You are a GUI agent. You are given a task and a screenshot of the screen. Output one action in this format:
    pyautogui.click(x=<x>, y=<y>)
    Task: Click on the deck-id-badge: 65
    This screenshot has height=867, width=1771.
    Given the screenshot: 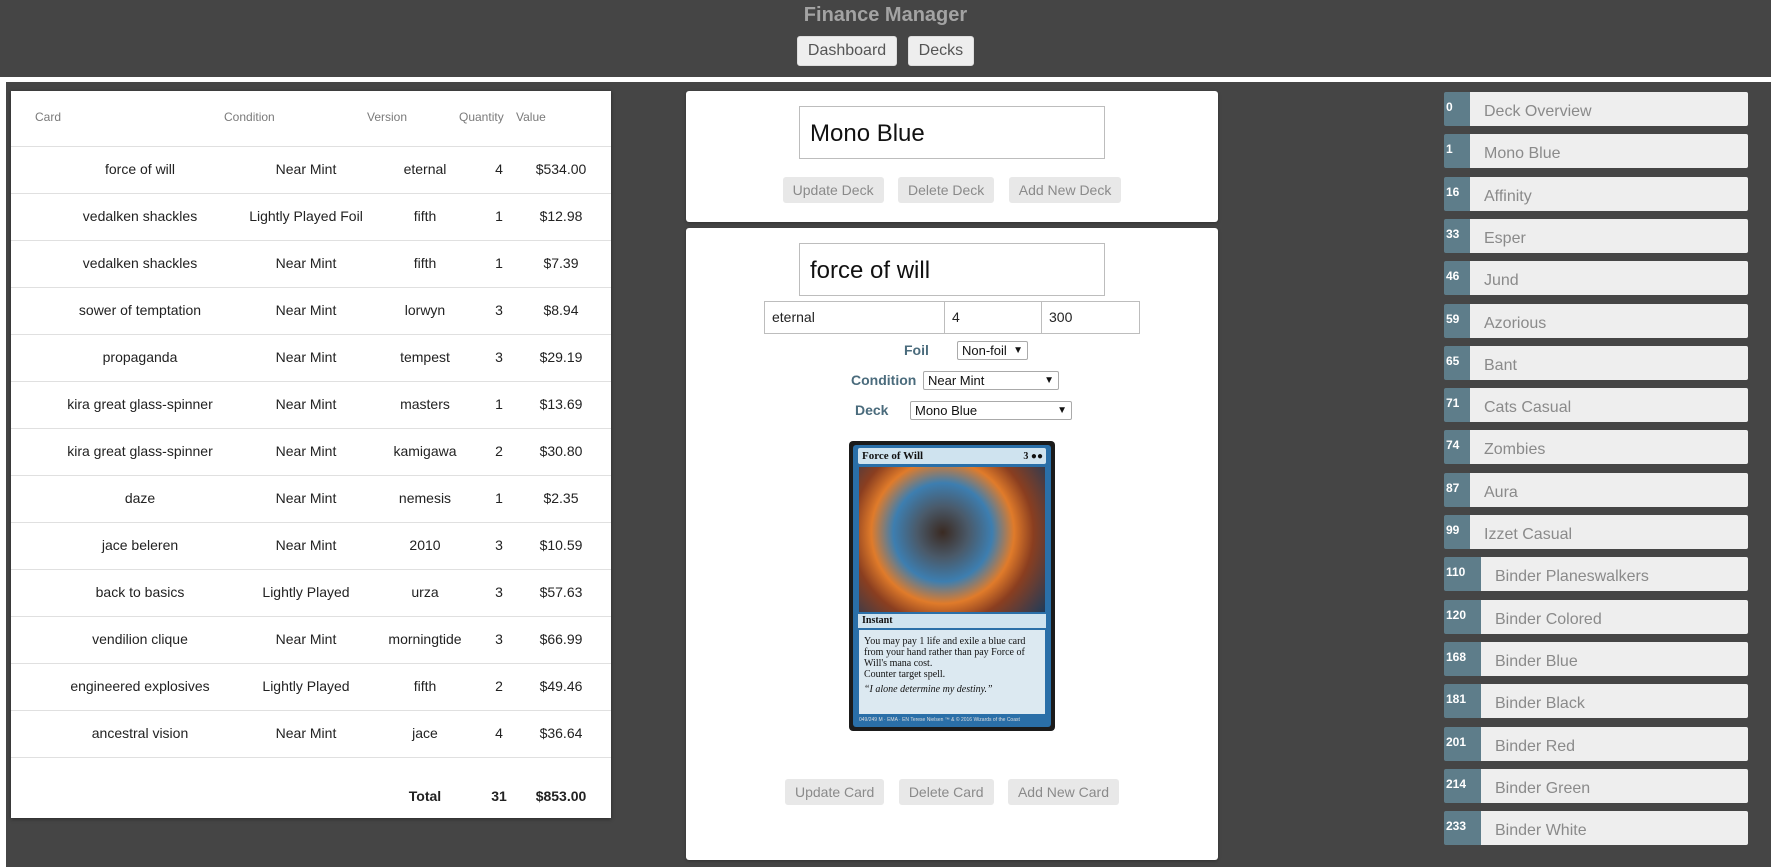 What is the action you would take?
    pyautogui.click(x=1457, y=362)
    